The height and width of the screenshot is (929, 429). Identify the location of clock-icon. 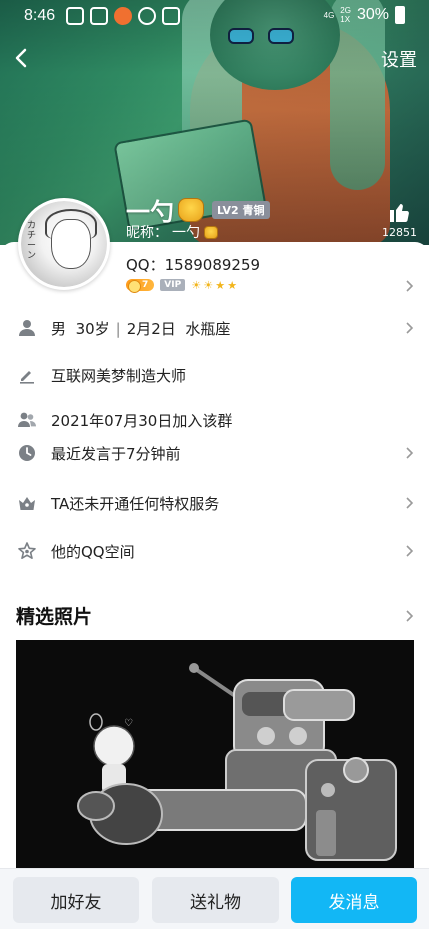
(27, 453).